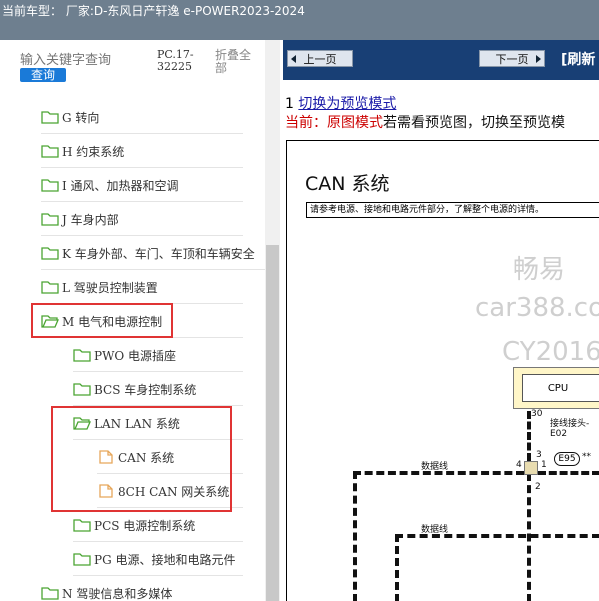 Image resolution: width=599 pixels, height=601 pixels. What do you see at coordinates (539, 270) in the screenshot?
I see `watermark-text: 畅易` at bounding box center [539, 270].